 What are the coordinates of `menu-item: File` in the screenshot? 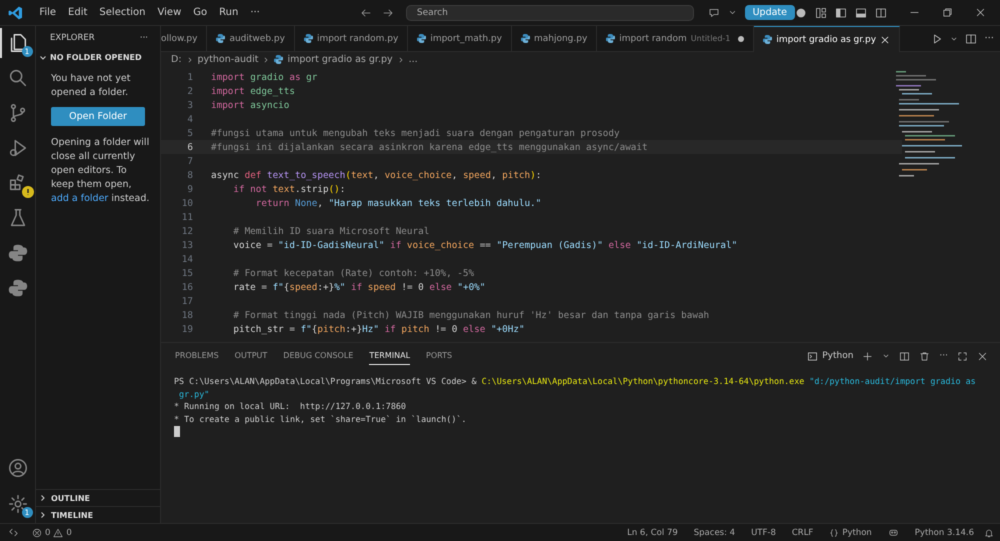 It's located at (47, 12).